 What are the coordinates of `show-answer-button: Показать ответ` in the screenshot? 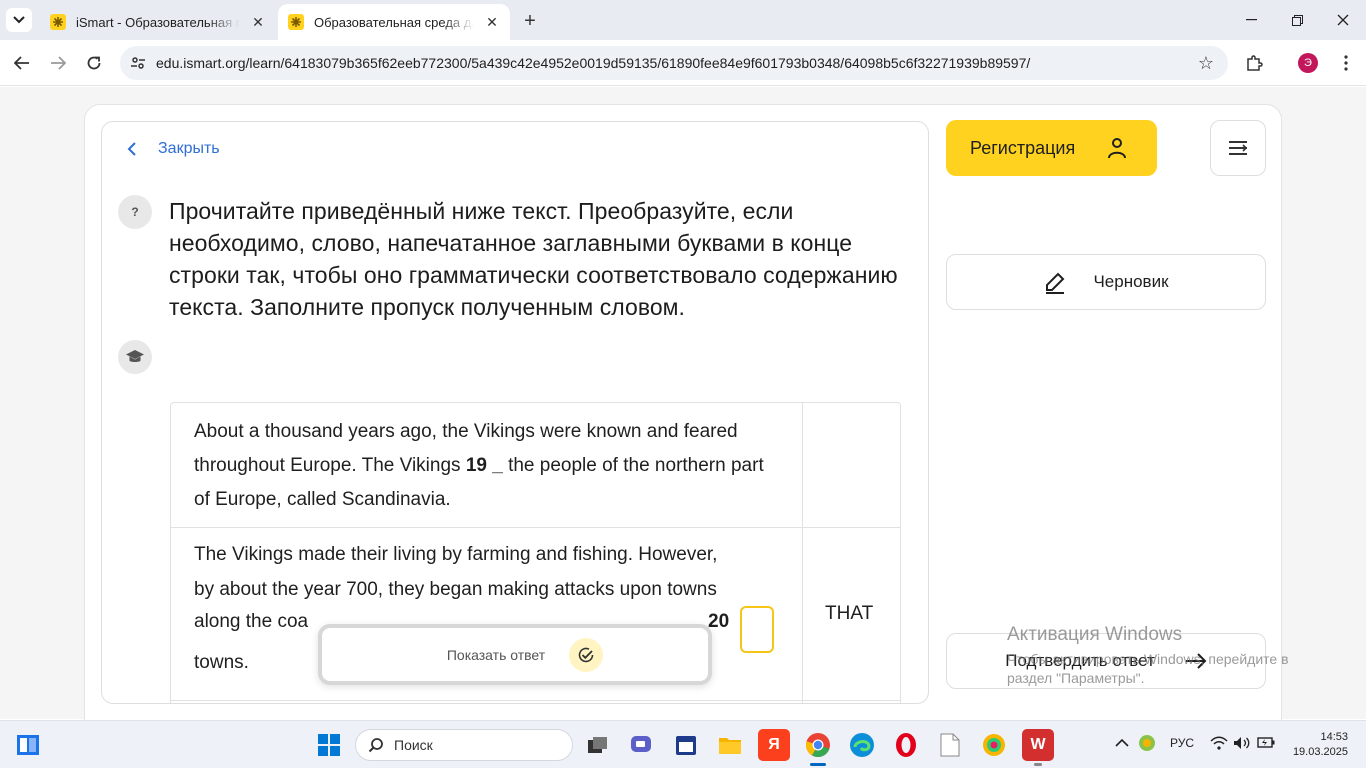 It's located at (515, 654).